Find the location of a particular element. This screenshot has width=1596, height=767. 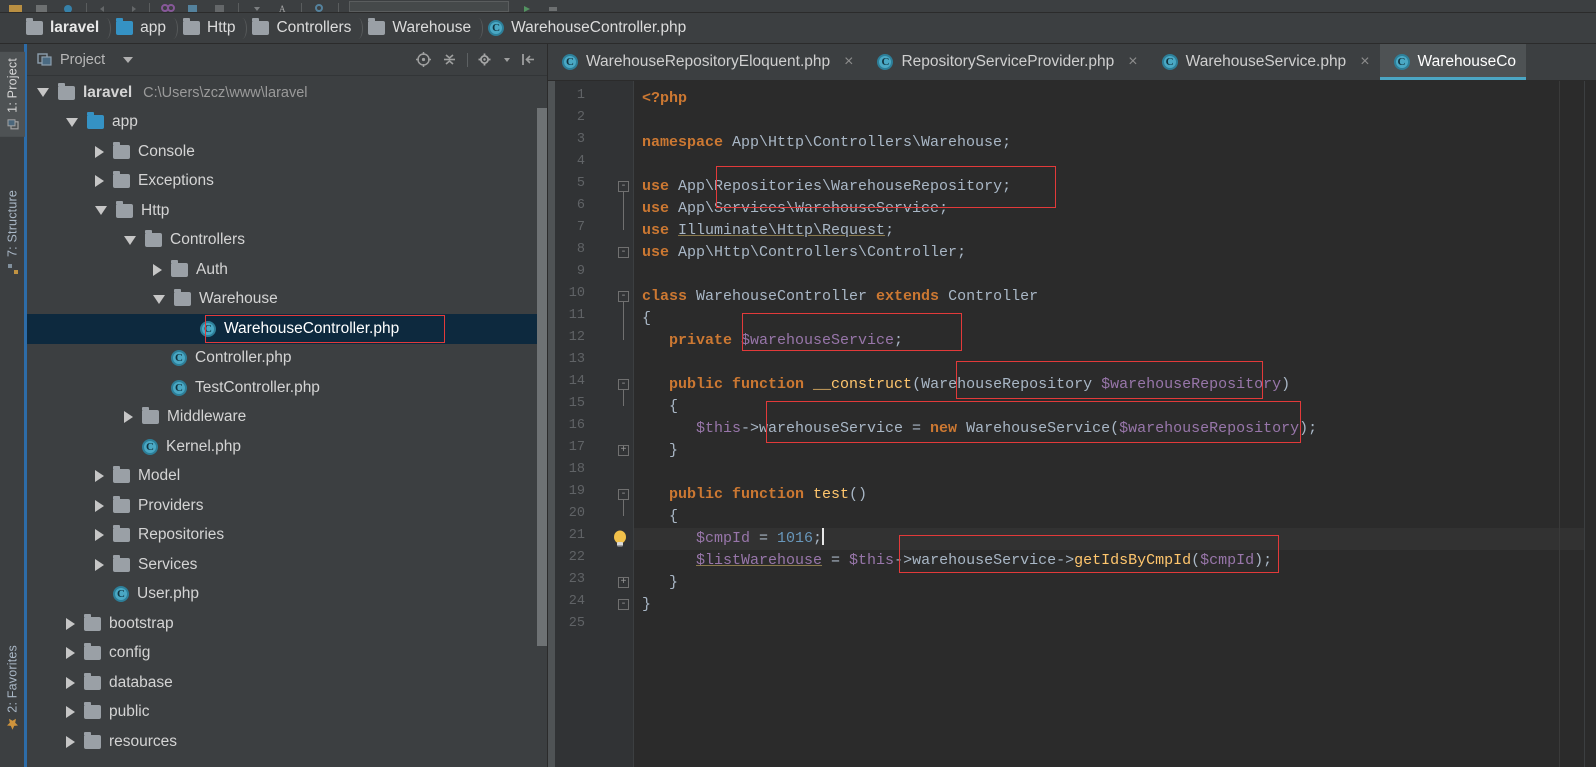

line-number: 8 is located at coordinates (580, 249).